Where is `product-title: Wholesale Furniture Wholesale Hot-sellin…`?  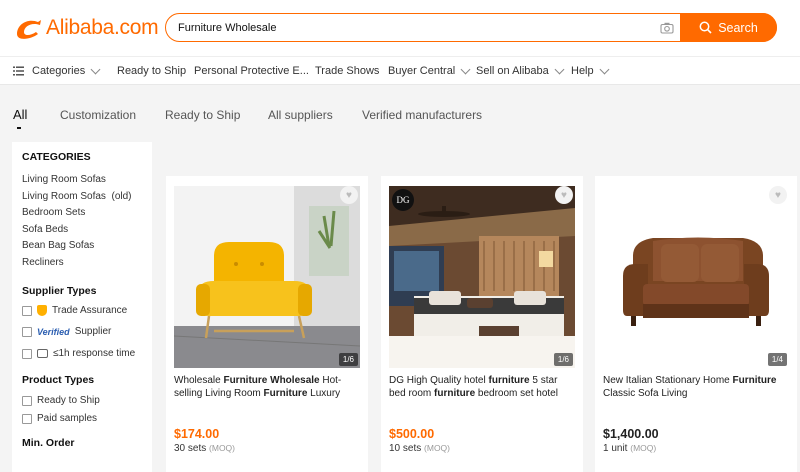 product-title: Wholesale Furniture Wholesale Hot-sellin… is located at coordinates (267, 387).